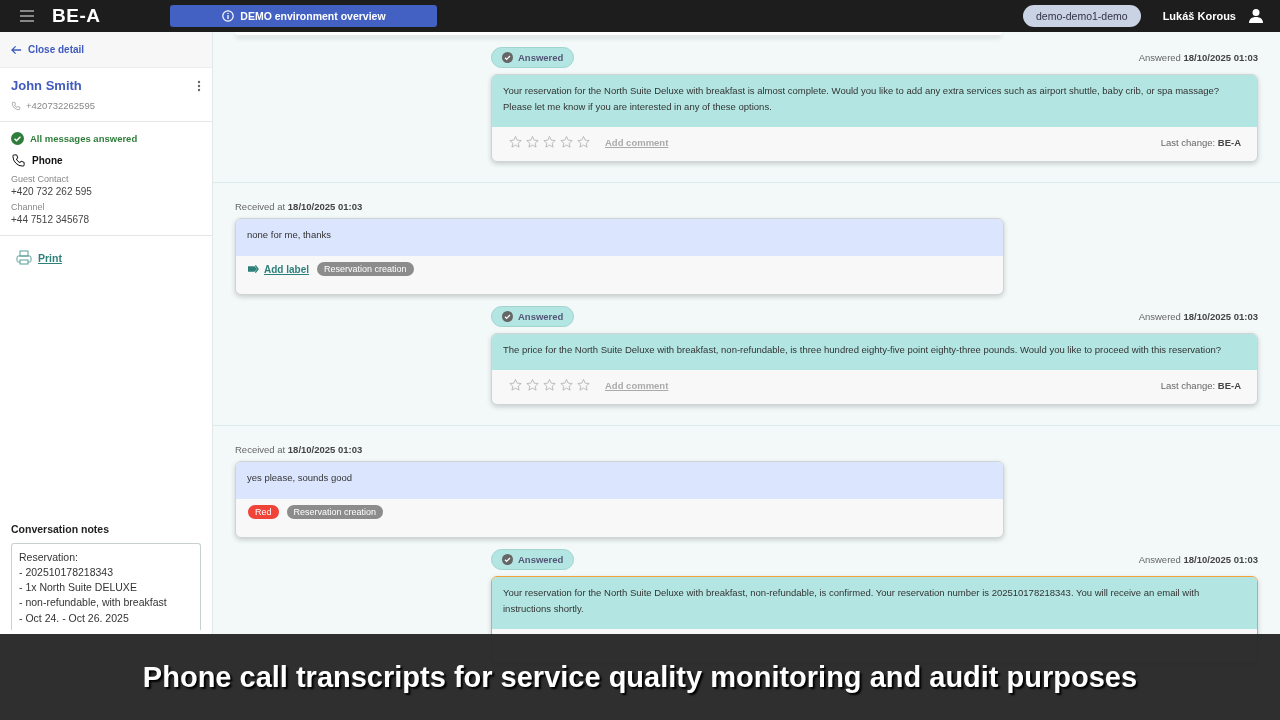 The image size is (1280, 720). I want to click on channel-type: Phone, so click(47, 160).